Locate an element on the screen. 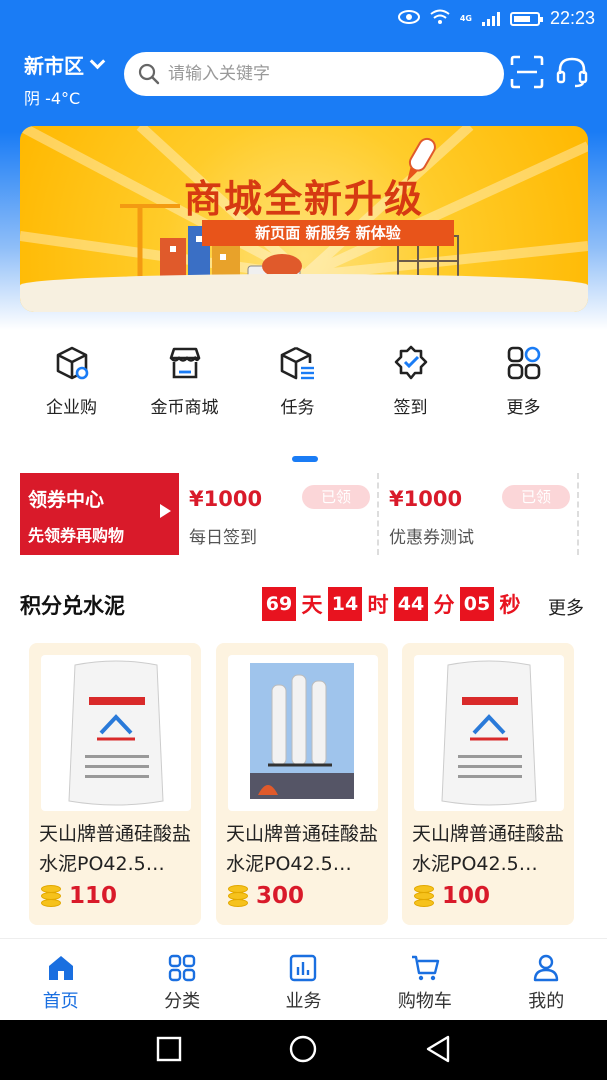  coupon-card: ¥1000 每日签到 已领 is located at coordinates (280, 514).